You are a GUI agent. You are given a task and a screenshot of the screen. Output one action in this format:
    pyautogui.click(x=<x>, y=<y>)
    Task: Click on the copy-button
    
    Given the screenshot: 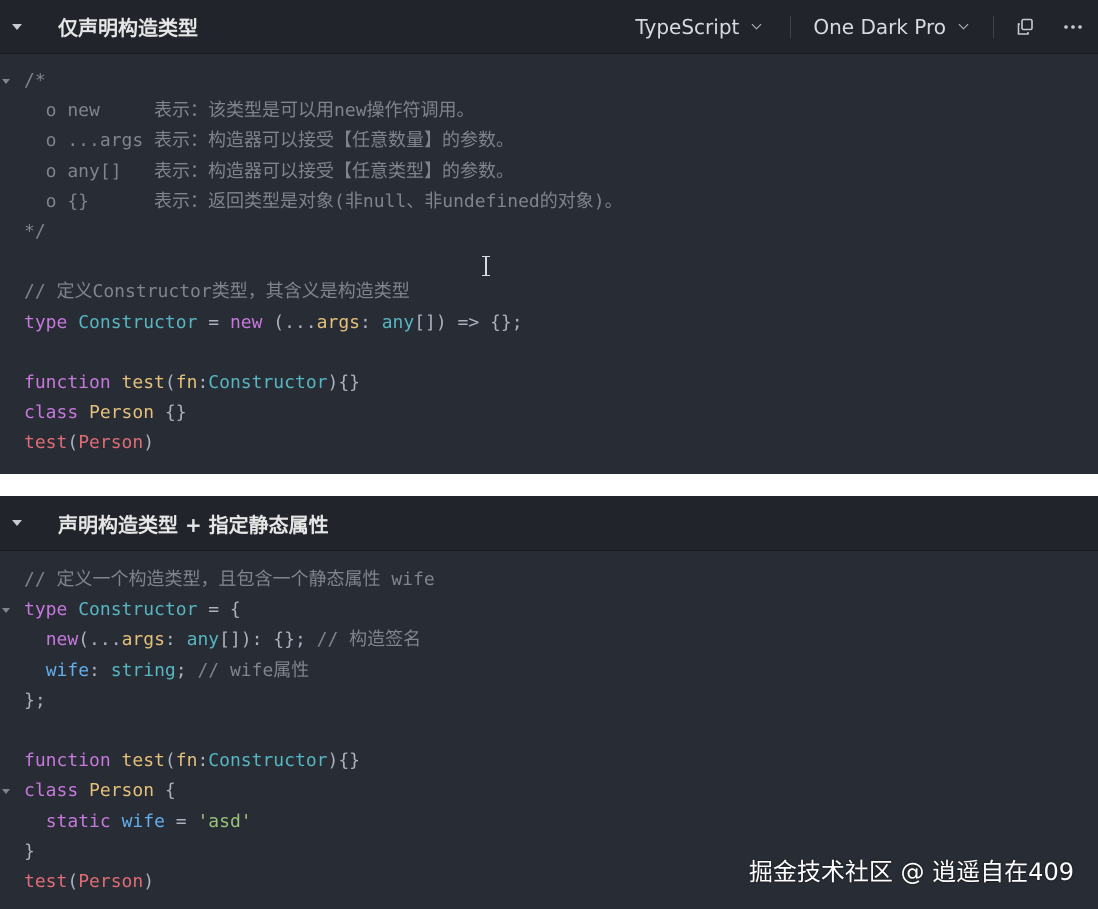 What is the action you would take?
    pyautogui.click(x=1025, y=27)
    